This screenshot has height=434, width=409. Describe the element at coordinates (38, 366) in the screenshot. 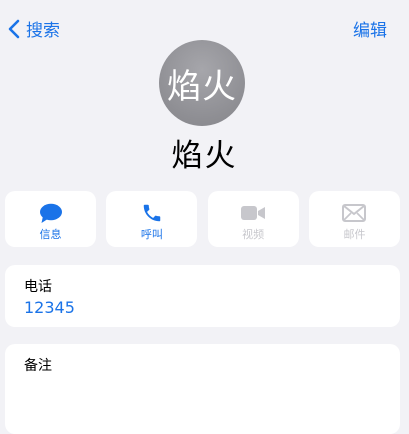

I see `notes-label: 备注` at that location.